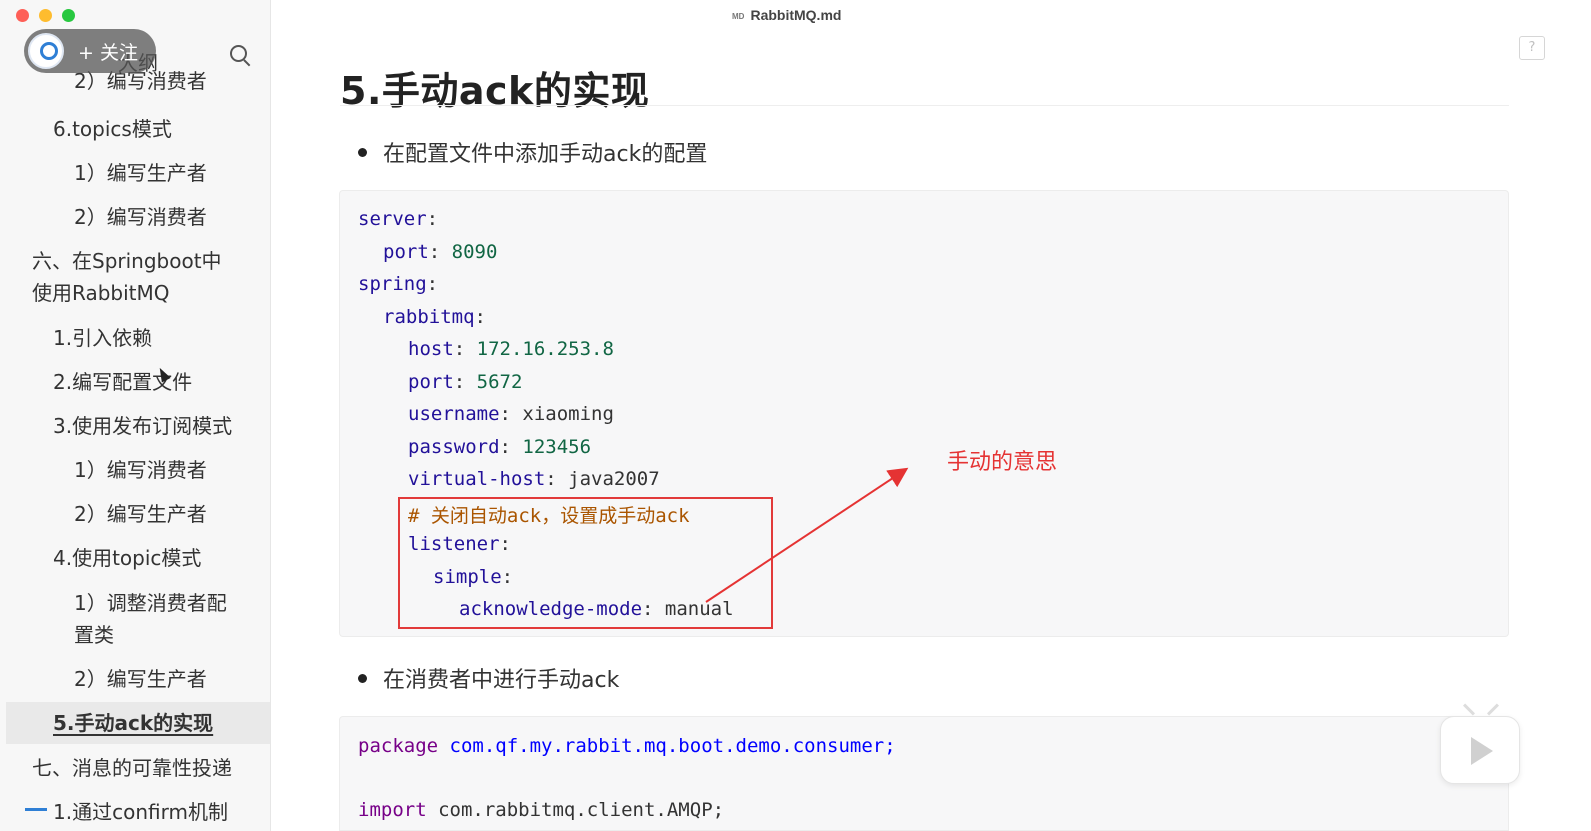 The image size is (1591, 831). I want to click on title-bar: MD RabbitMQ.md, so click(795, 15).